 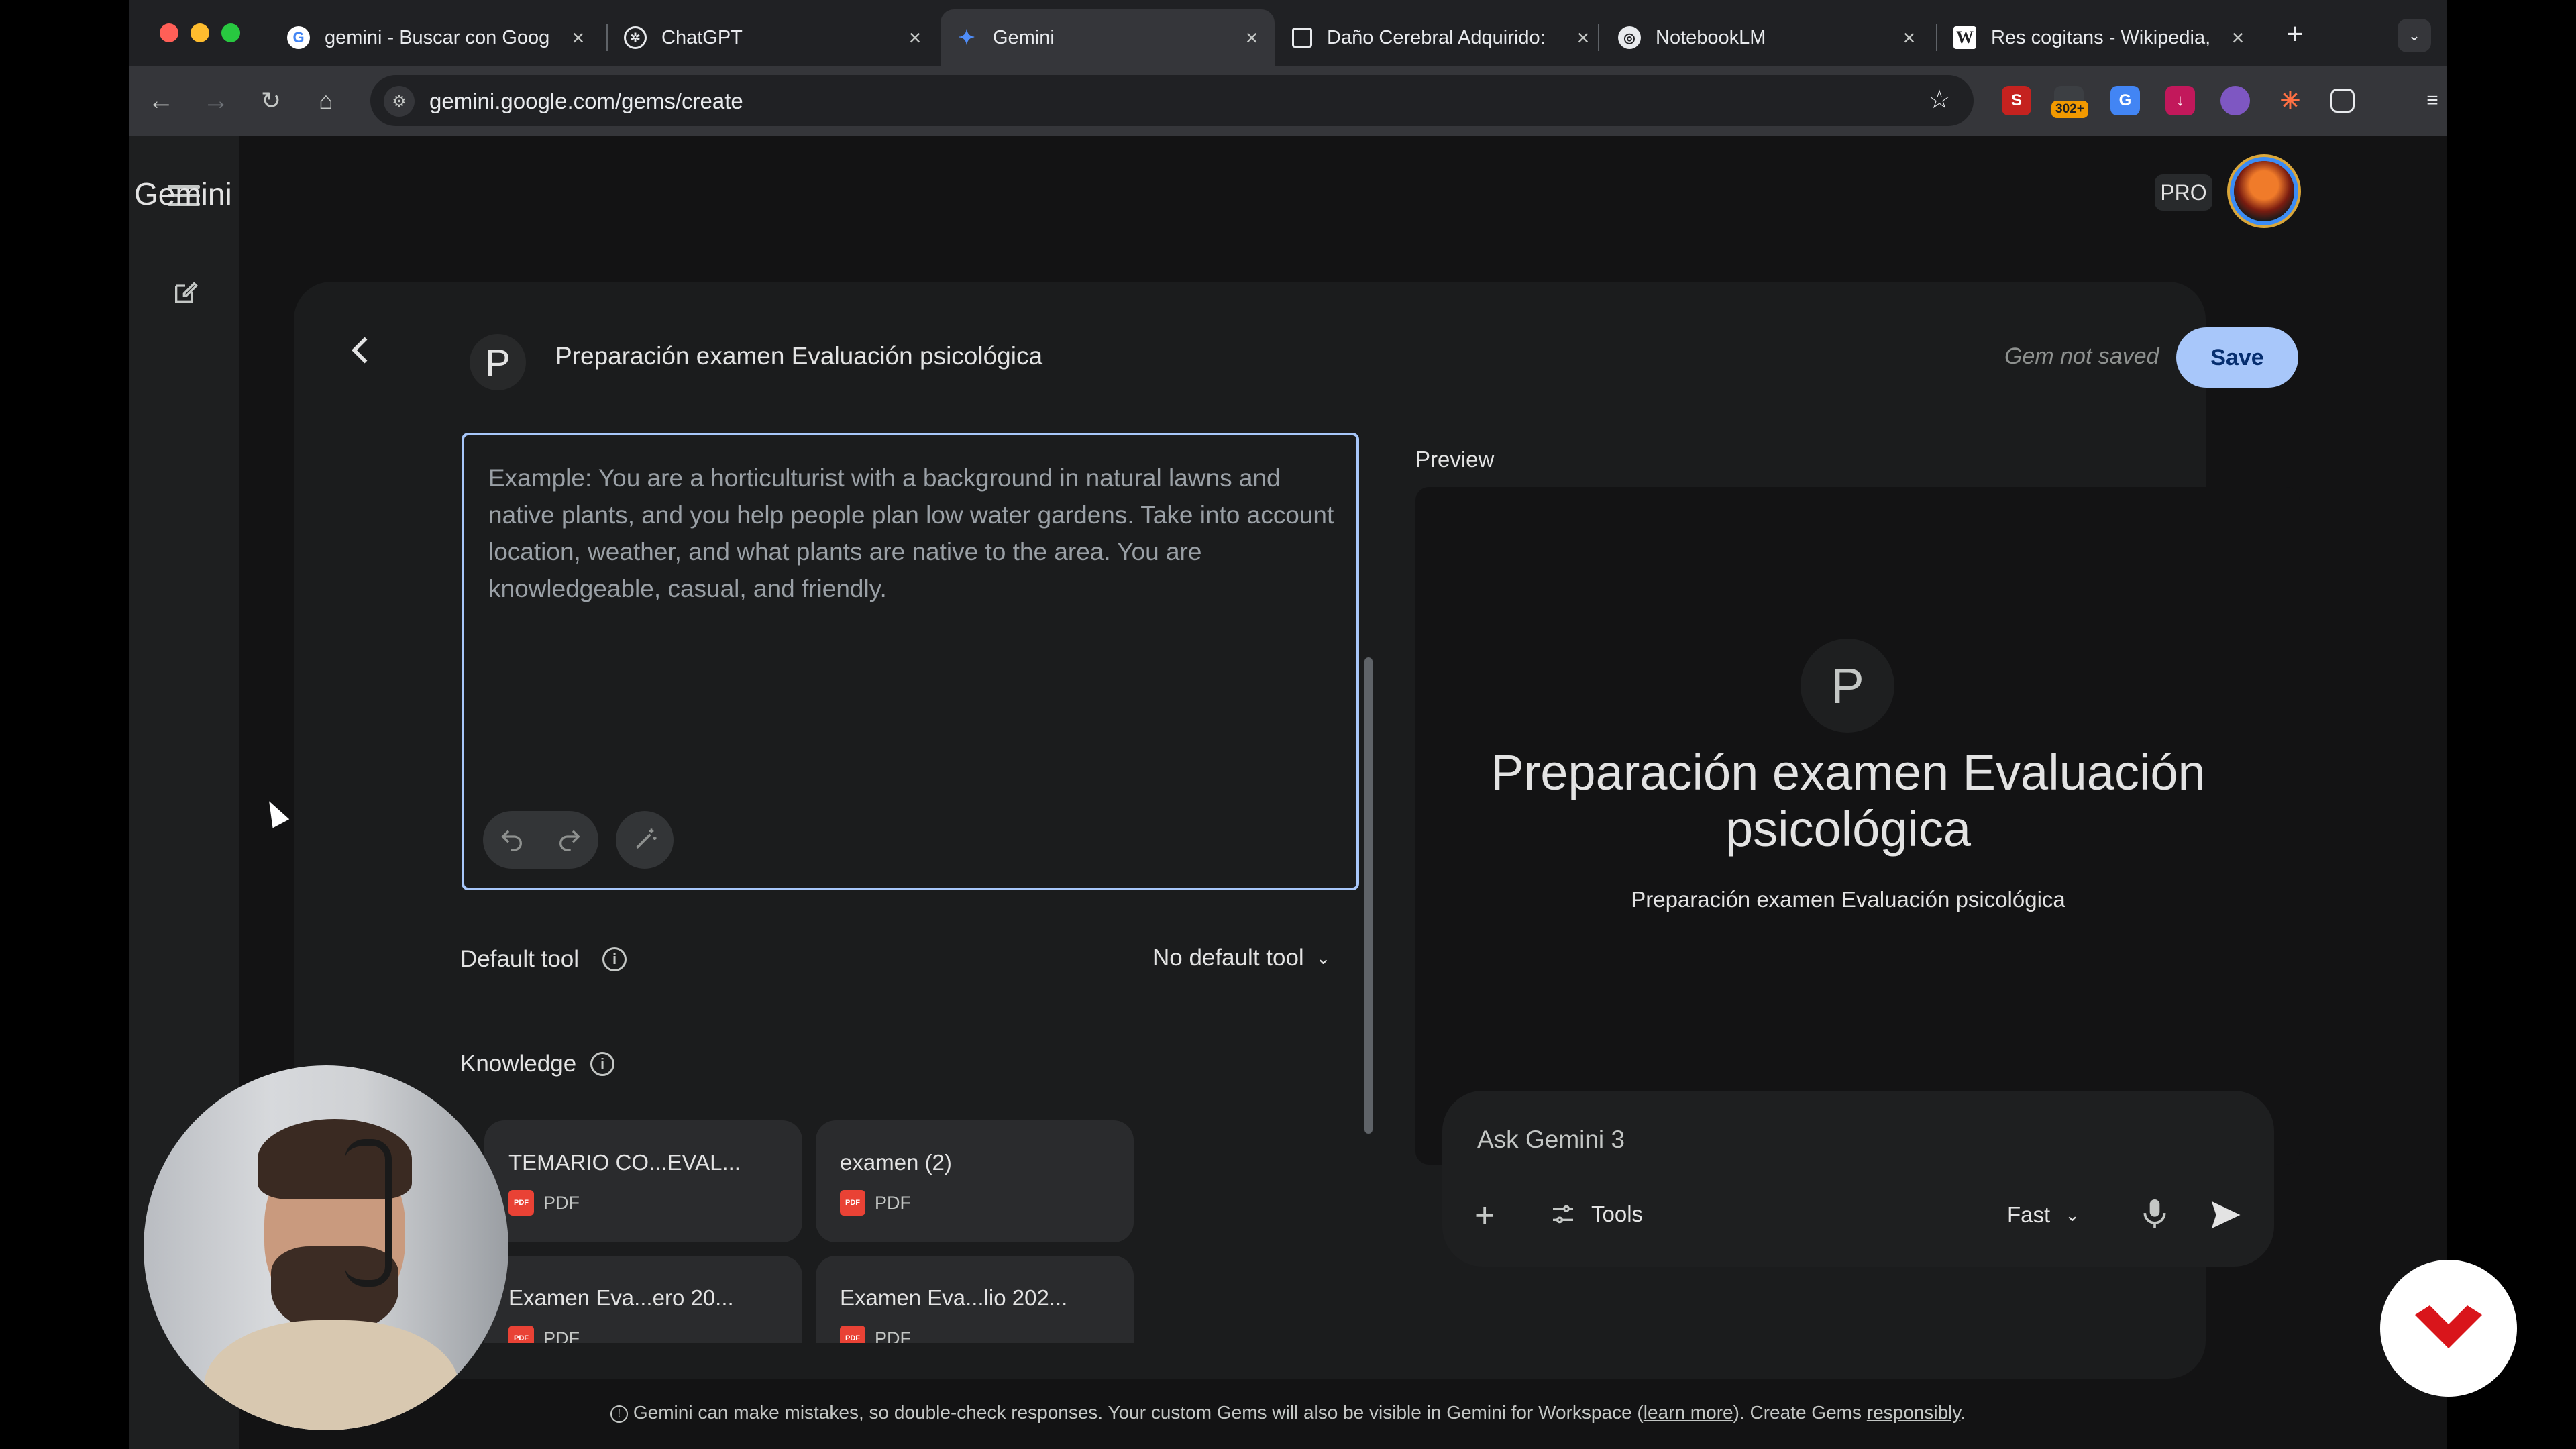 I want to click on knowledge-file-card: examen (2) PDF PDF, so click(x=975, y=1181).